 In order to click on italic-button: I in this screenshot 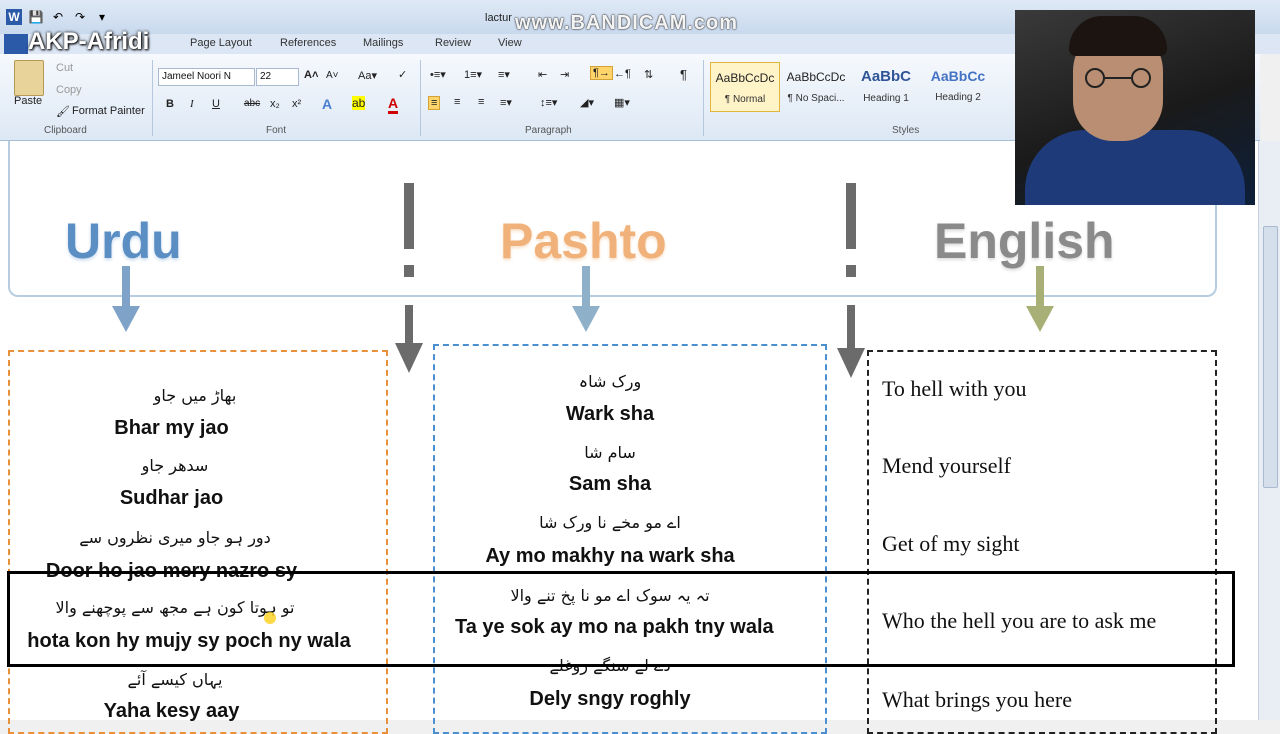, I will do `click(192, 104)`.